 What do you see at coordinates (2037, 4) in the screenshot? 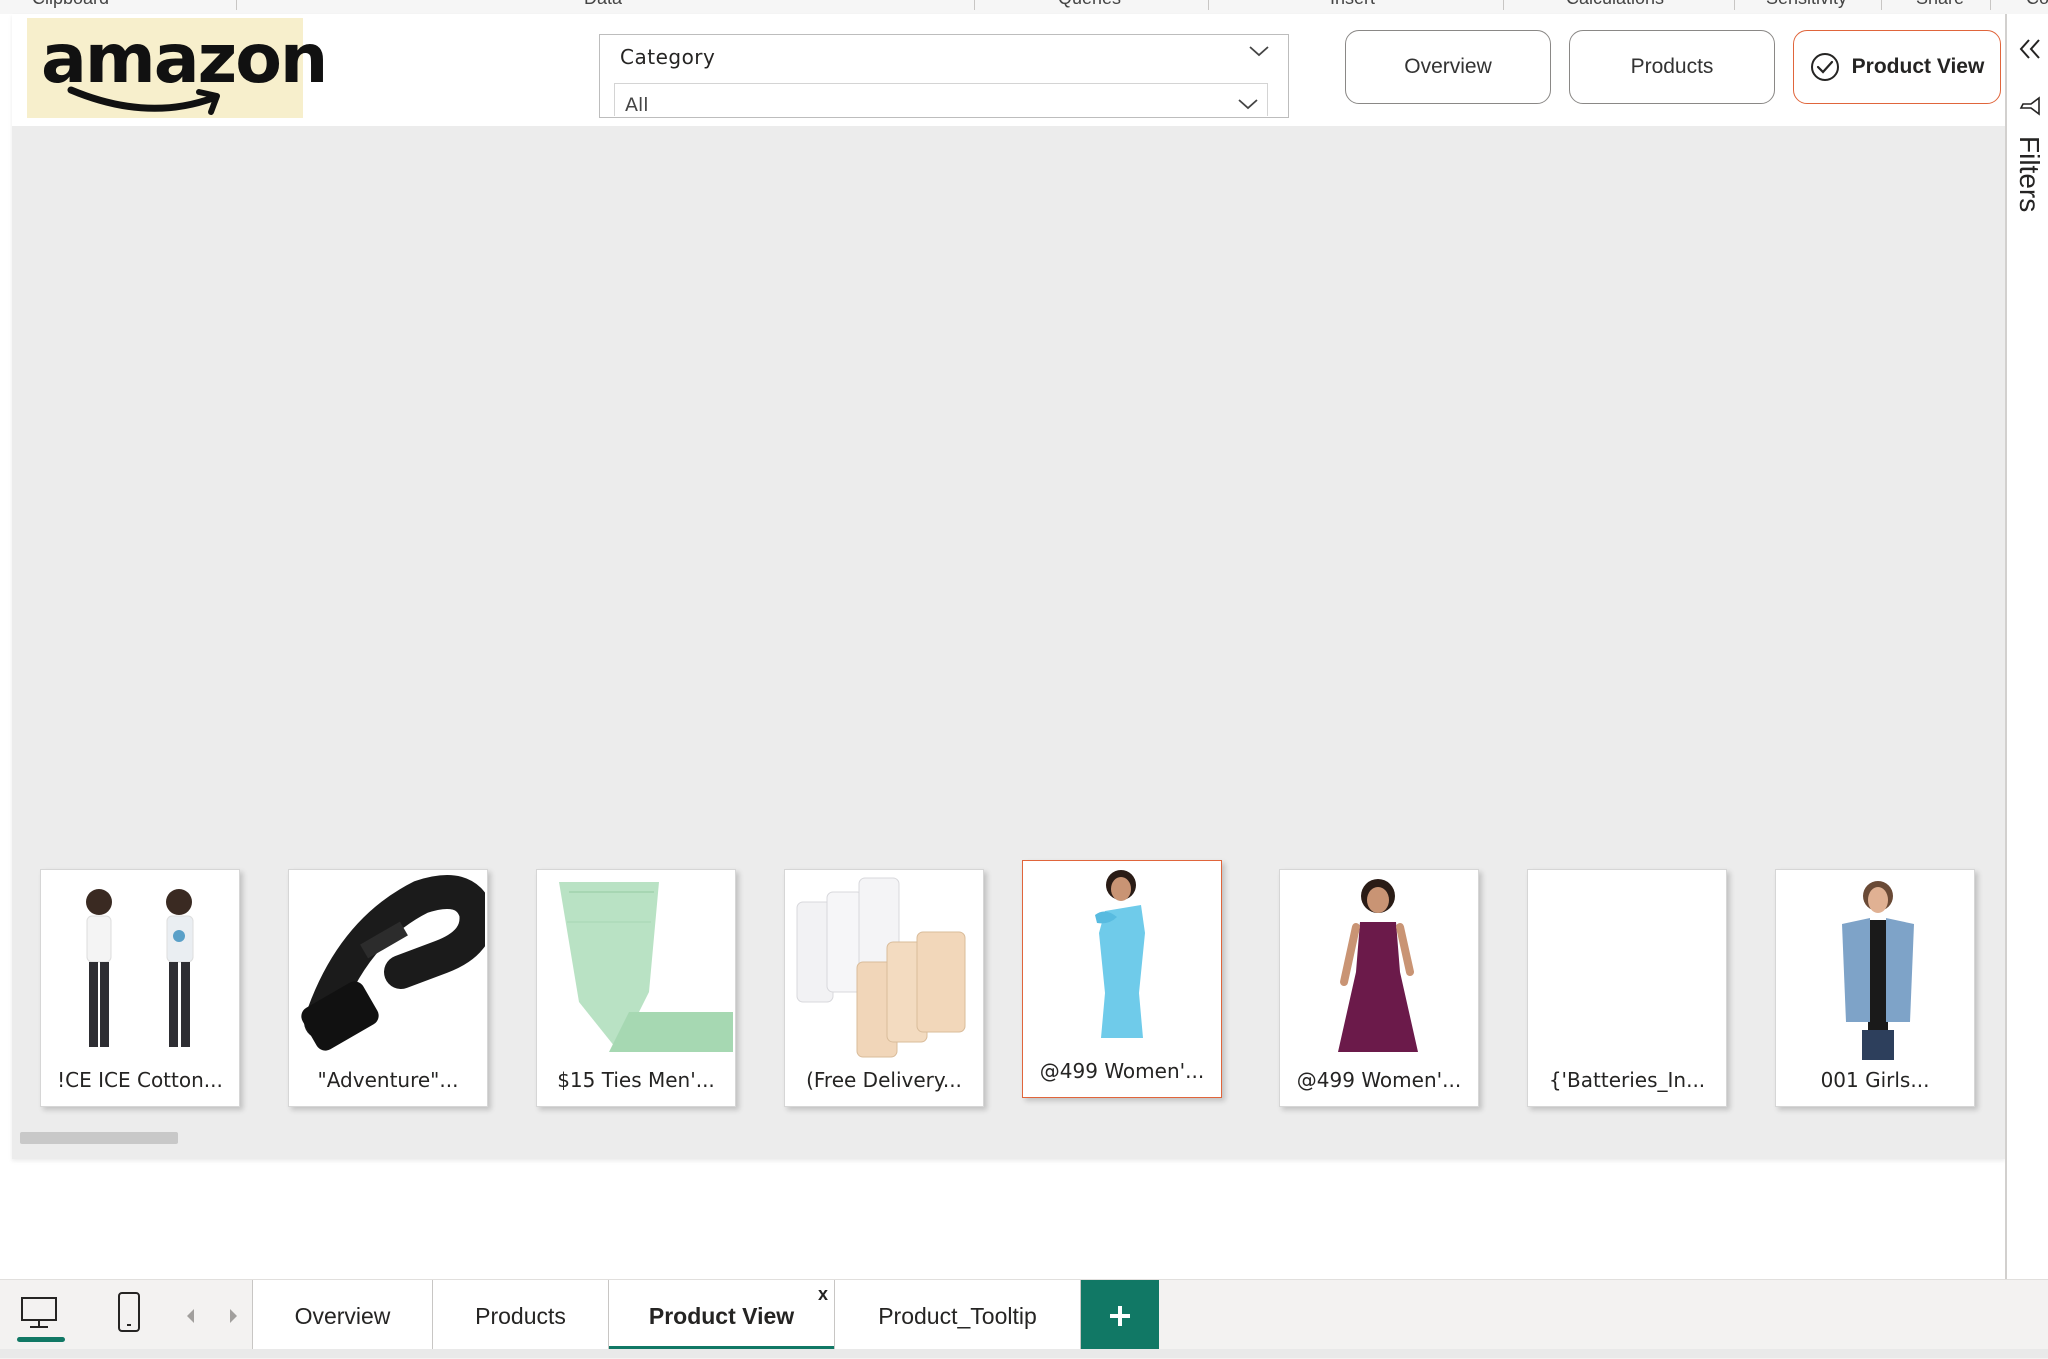
I see `ribbon-group-co: Co` at bounding box center [2037, 4].